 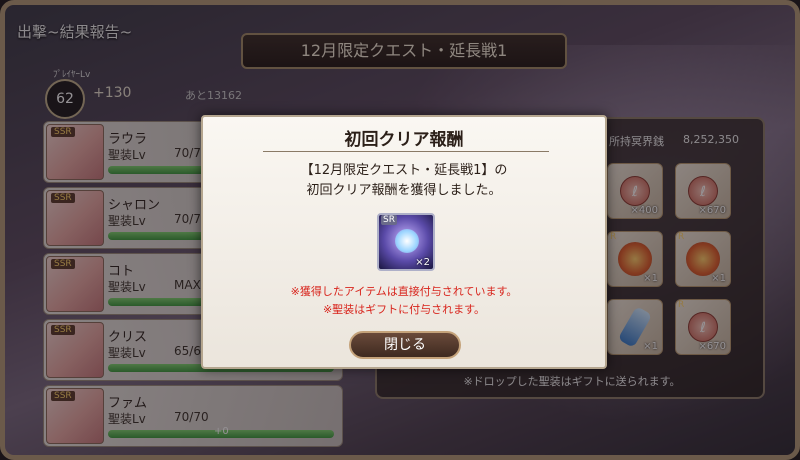 What do you see at coordinates (404, 309) in the screenshot?
I see `warning-gift: ※聖装はギフトに付与されます。` at bounding box center [404, 309].